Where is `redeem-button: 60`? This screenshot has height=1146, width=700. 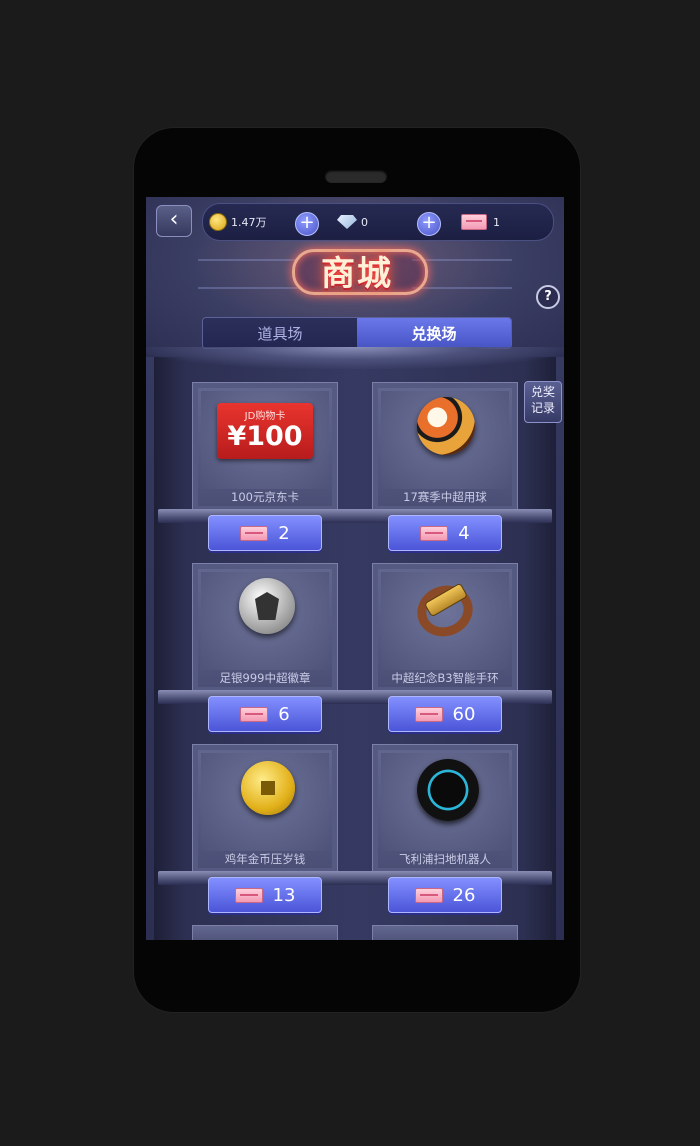 redeem-button: 60 is located at coordinates (445, 714).